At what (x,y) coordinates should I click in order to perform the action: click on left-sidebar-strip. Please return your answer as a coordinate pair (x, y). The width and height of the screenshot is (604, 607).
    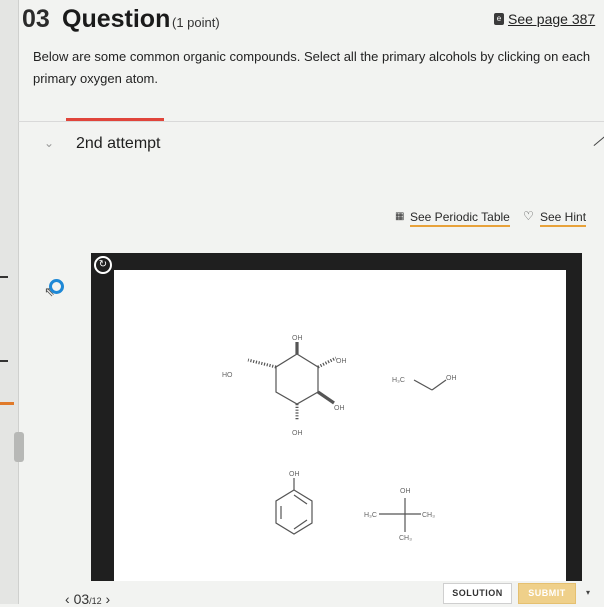
    Looking at the image, I should click on (12, 302).